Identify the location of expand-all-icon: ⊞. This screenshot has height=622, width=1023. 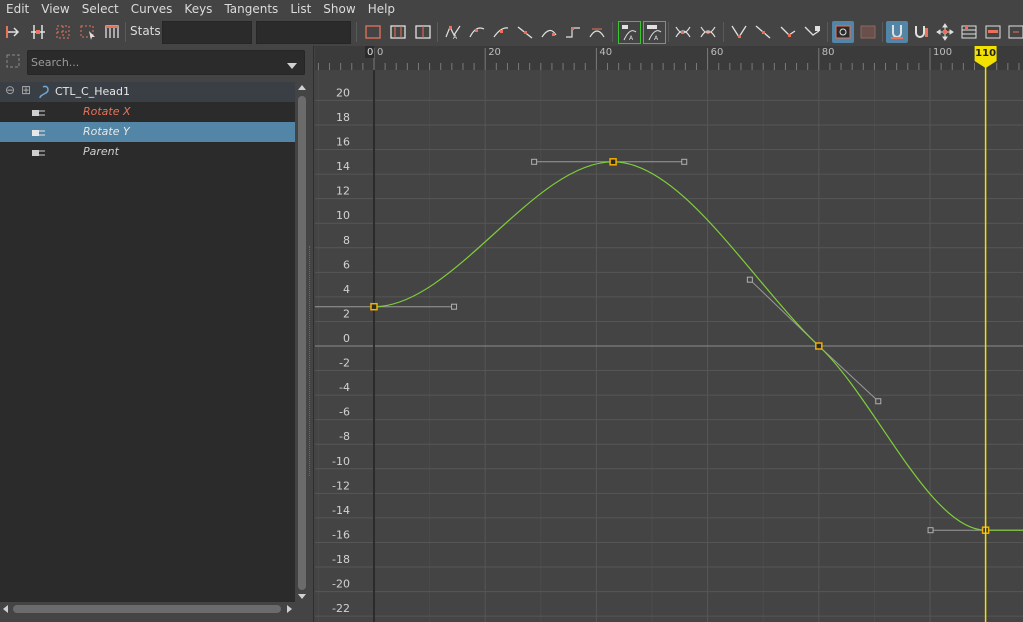
(26, 90).